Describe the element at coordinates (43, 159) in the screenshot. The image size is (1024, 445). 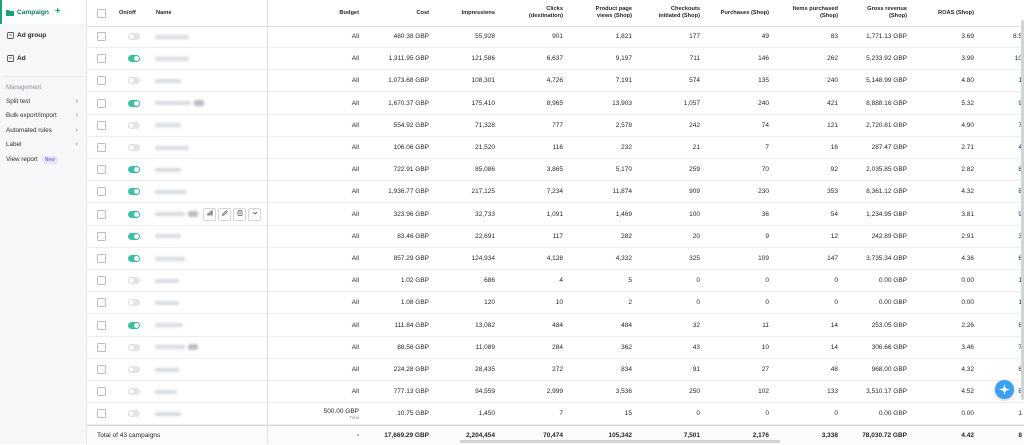
I see `sidebar-link-view-report: View report New` at that location.